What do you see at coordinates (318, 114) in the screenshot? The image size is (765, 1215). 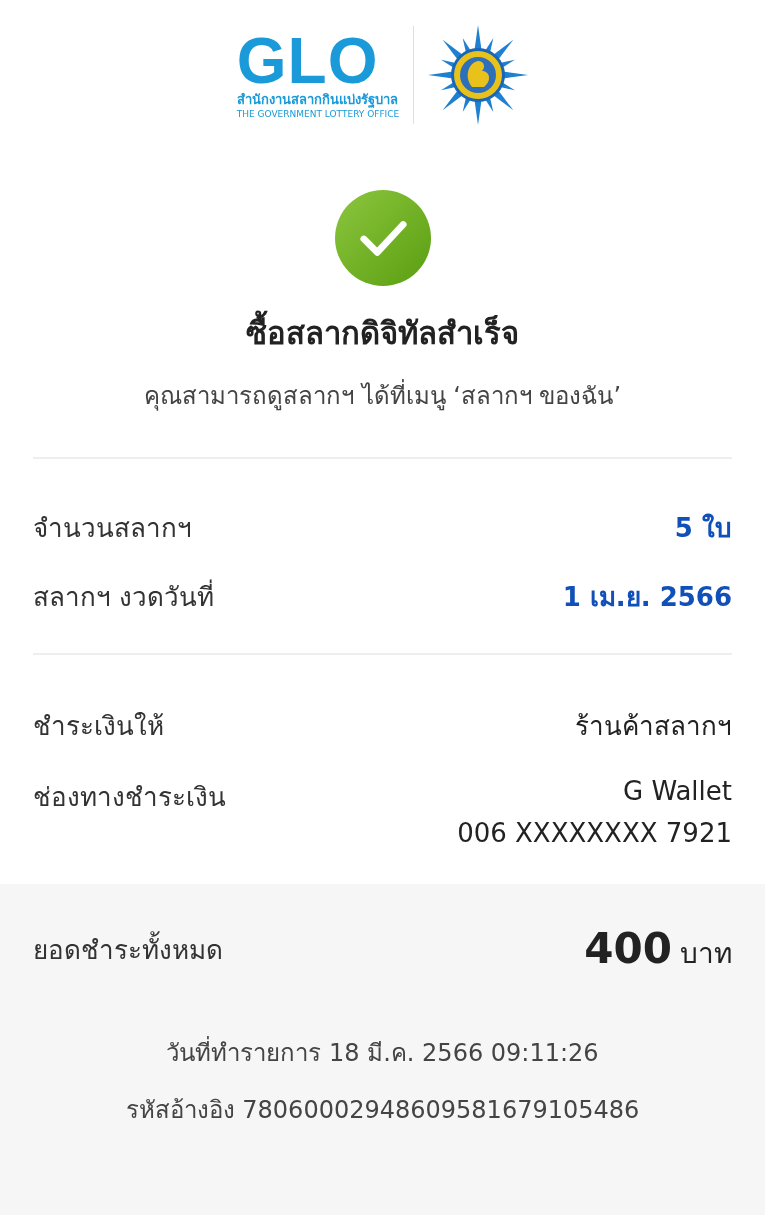 I see `organization-name: THE GOVERNMENT LOTTERY OFFICE` at bounding box center [318, 114].